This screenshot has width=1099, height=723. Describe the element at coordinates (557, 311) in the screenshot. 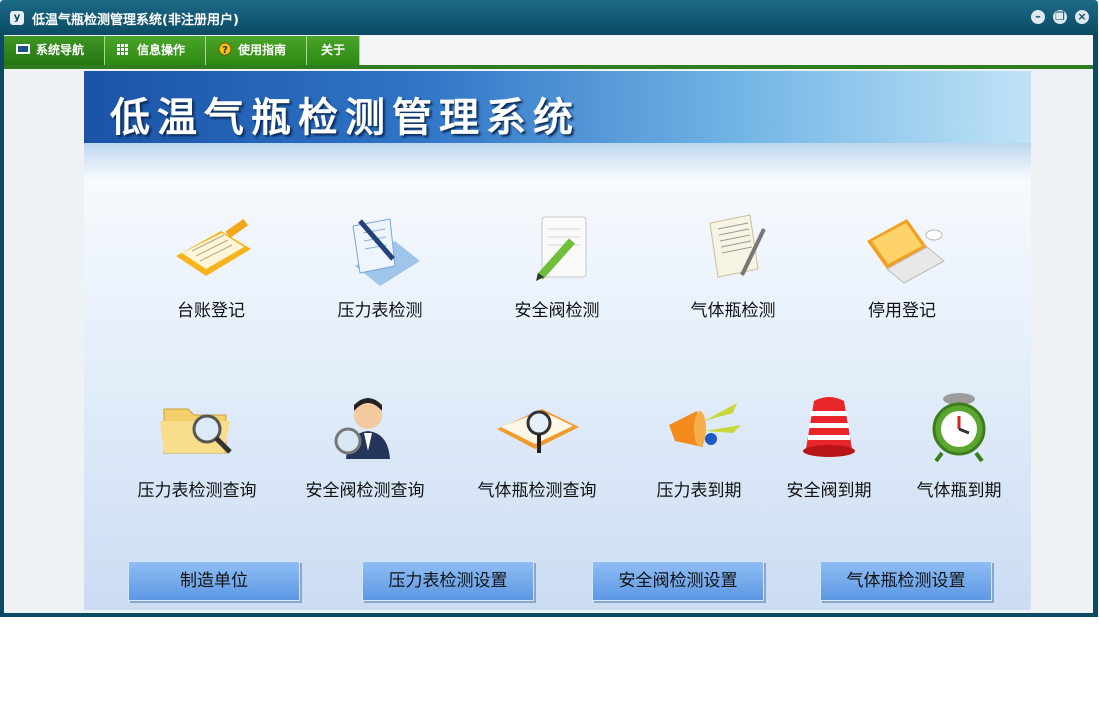

I see `tile-label: 安全阀检测` at that location.